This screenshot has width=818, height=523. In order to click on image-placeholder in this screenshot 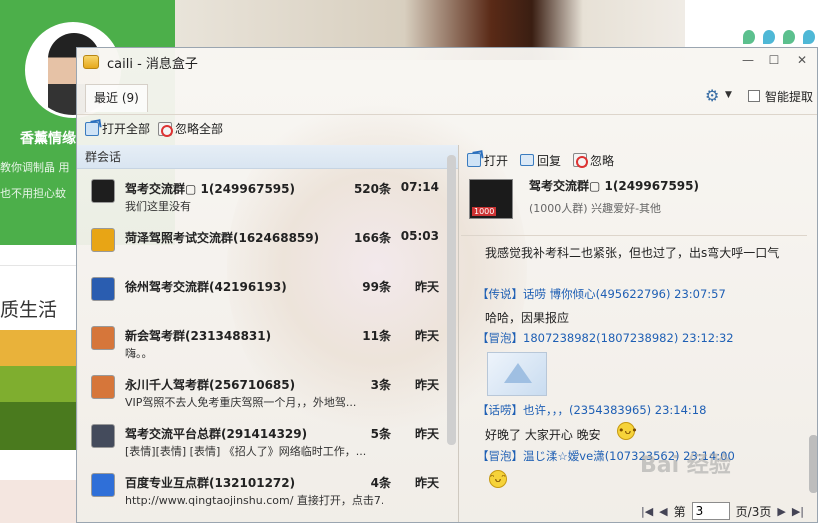, I will do `click(517, 374)`.